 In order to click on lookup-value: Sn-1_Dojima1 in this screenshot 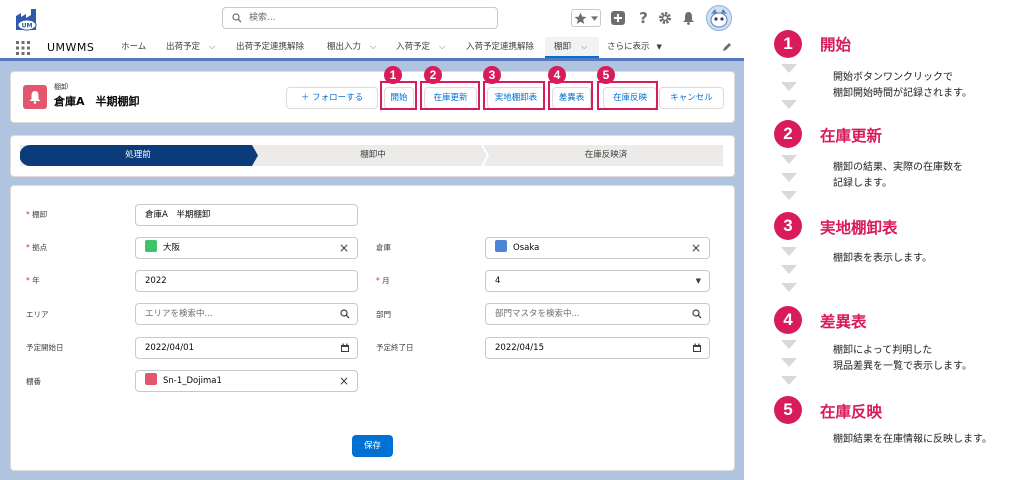, I will do `click(192, 381)`.